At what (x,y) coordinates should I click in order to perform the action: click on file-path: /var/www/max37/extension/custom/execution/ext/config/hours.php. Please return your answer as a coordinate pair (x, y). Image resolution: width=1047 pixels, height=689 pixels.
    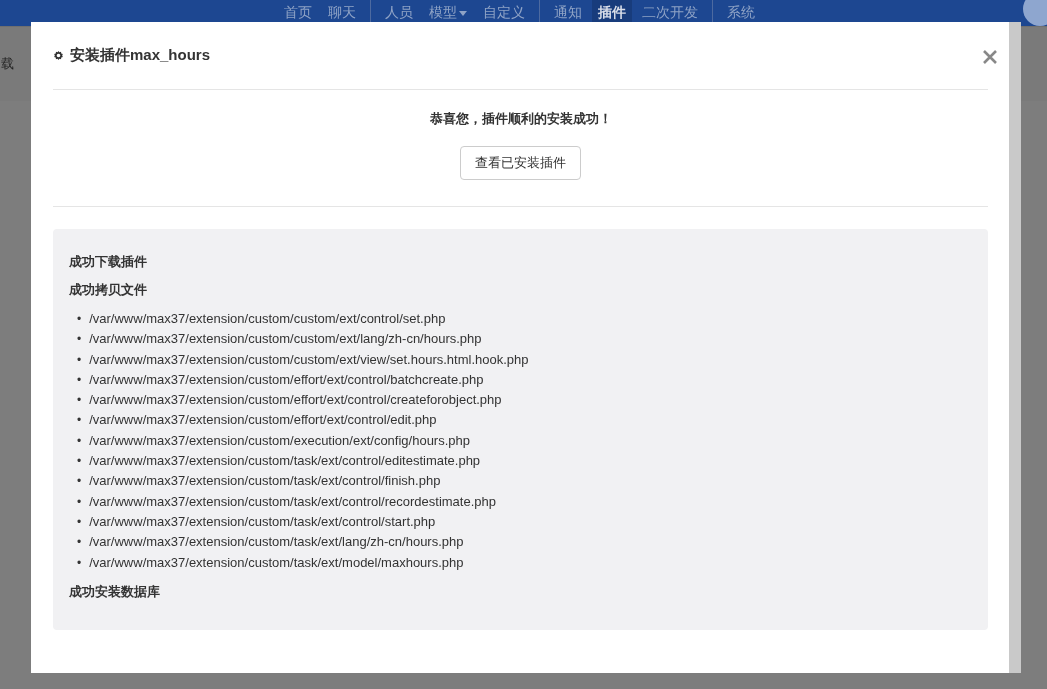
    Looking at the image, I should click on (279, 440).